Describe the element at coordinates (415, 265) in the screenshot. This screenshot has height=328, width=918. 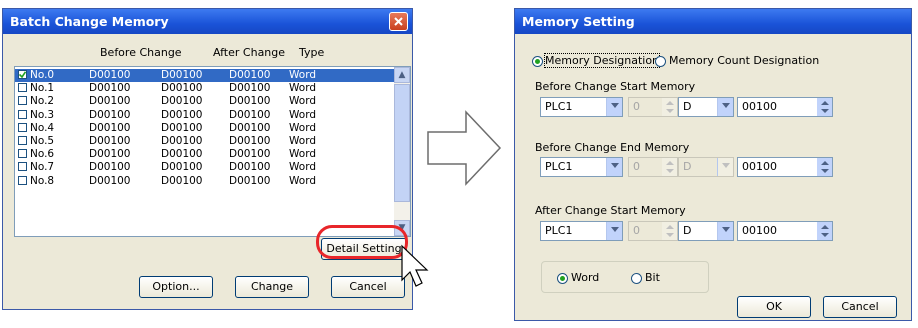
I see `mouse-cursor-icon` at that location.